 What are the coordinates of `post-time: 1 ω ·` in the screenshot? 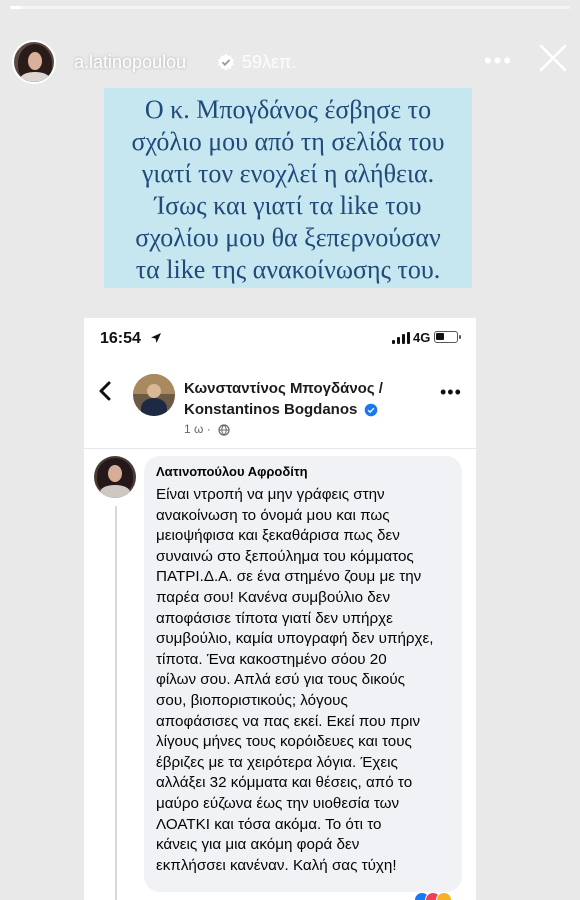 It's located at (197, 429).